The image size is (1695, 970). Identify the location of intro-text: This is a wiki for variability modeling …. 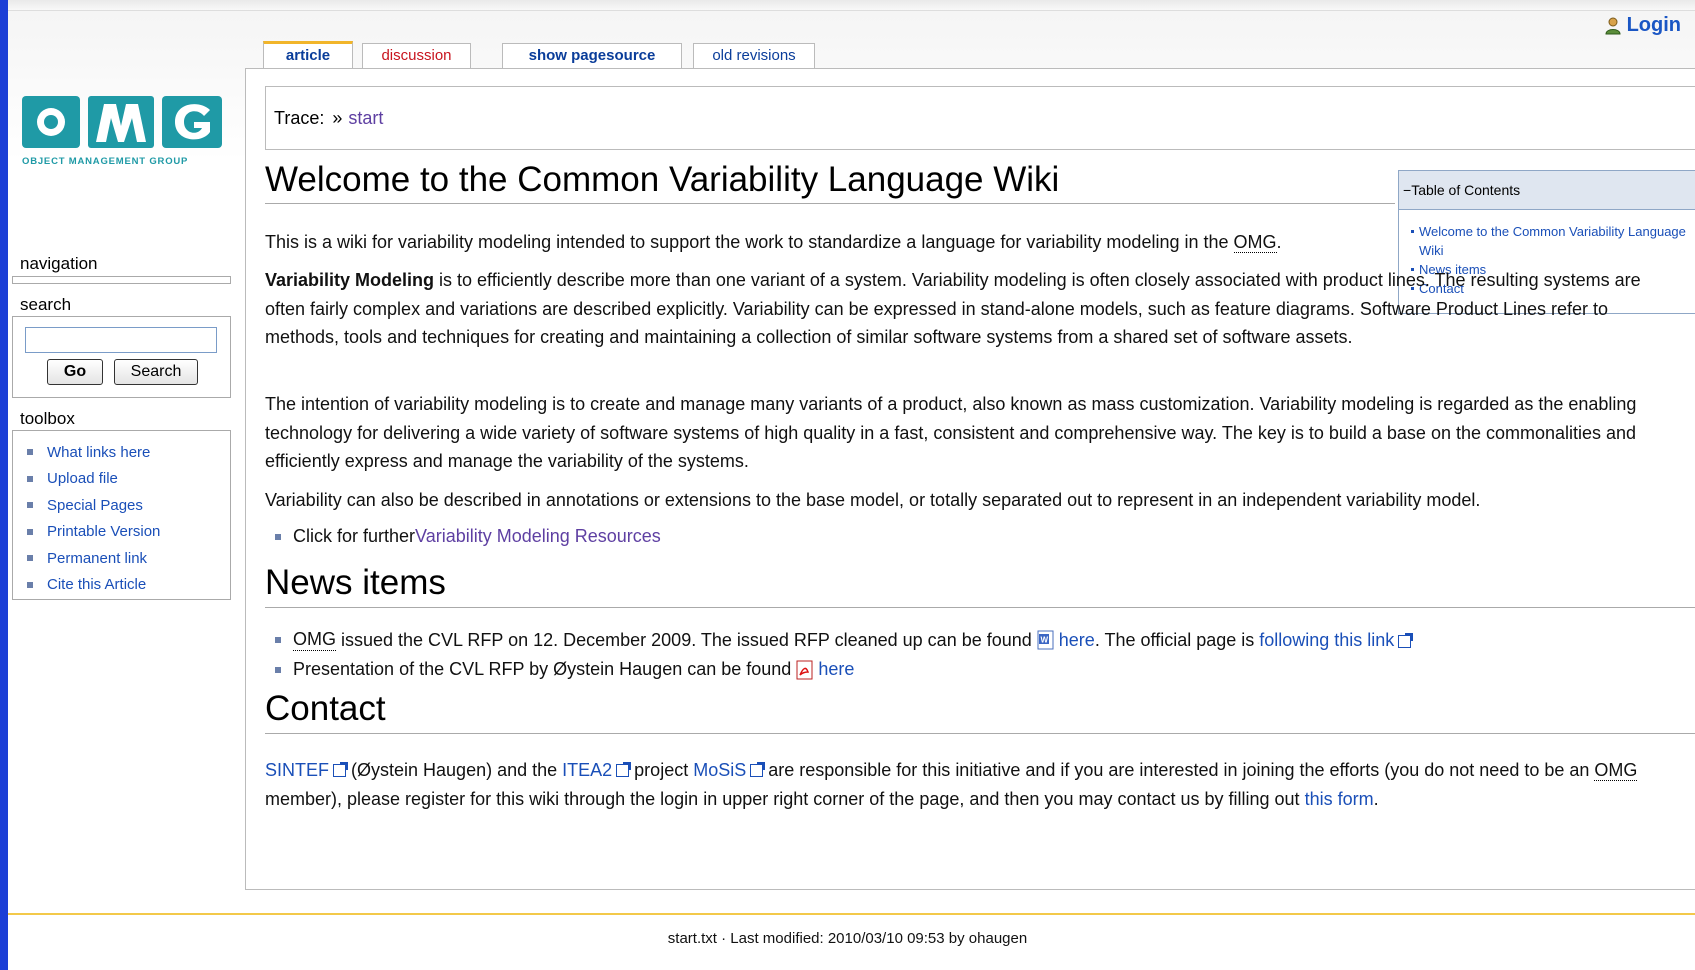
(749, 242).